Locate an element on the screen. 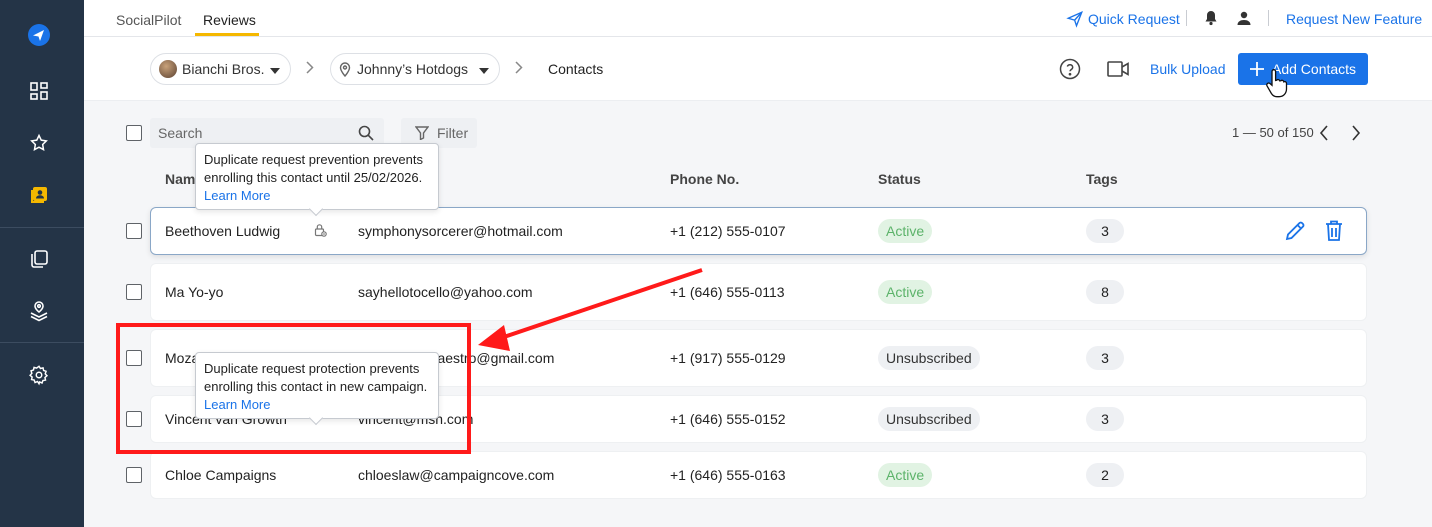  bulk-upload-button: Bulk Upload is located at coordinates (1188, 69).